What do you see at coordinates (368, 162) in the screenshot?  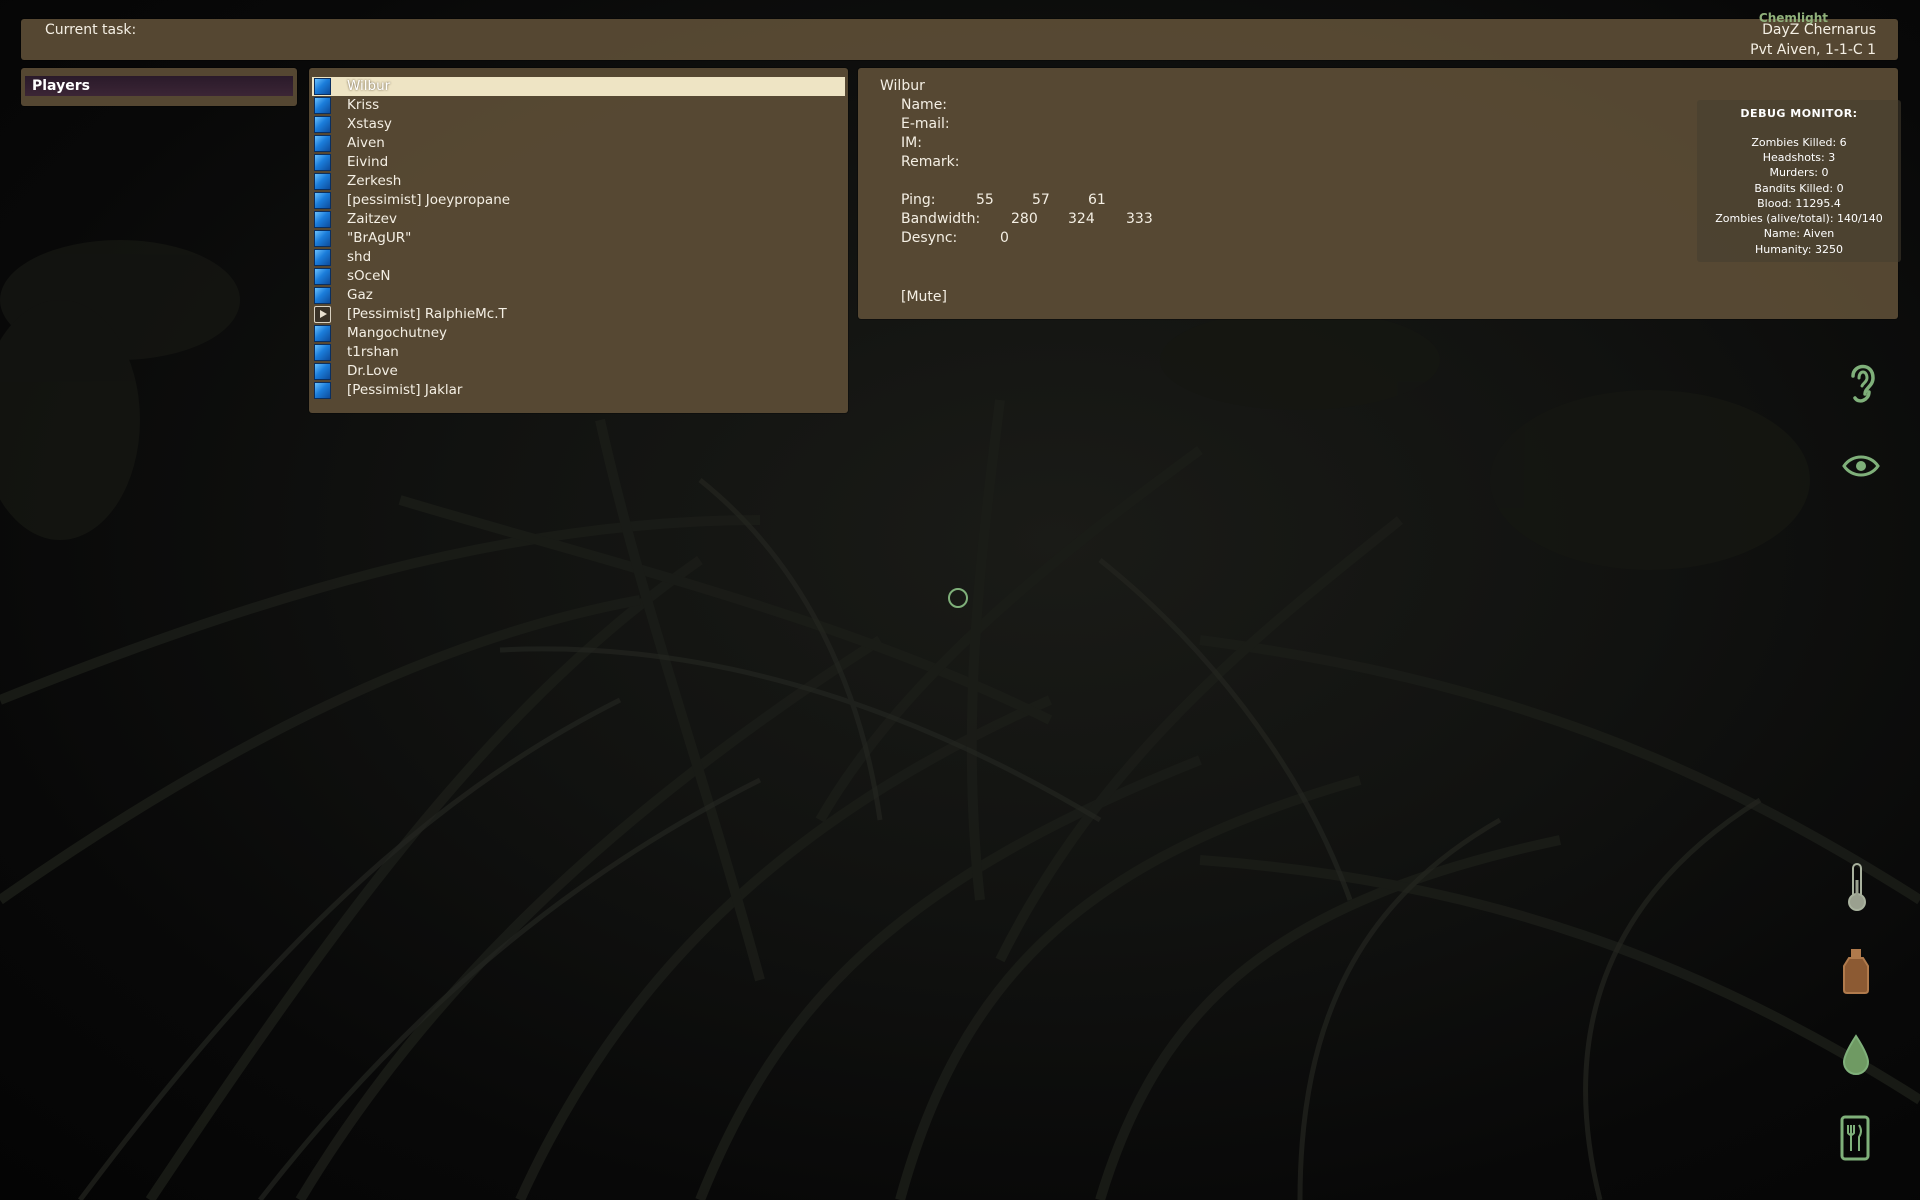 I see `player-name: Eivind` at bounding box center [368, 162].